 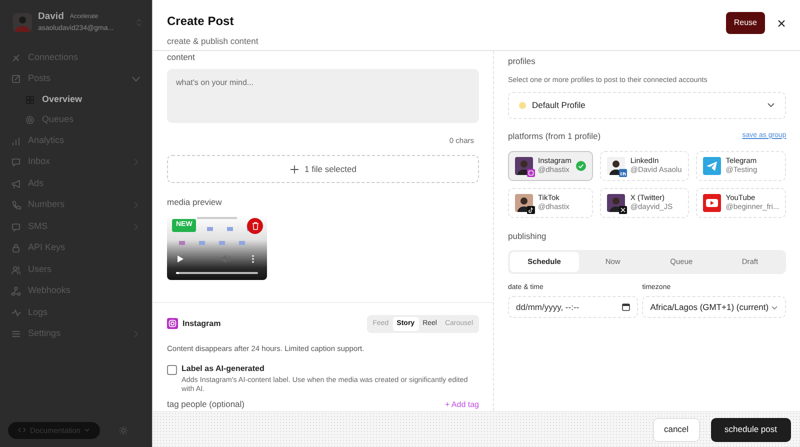 What do you see at coordinates (581, 165) in the screenshot?
I see `check-icon` at bounding box center [581, 165].